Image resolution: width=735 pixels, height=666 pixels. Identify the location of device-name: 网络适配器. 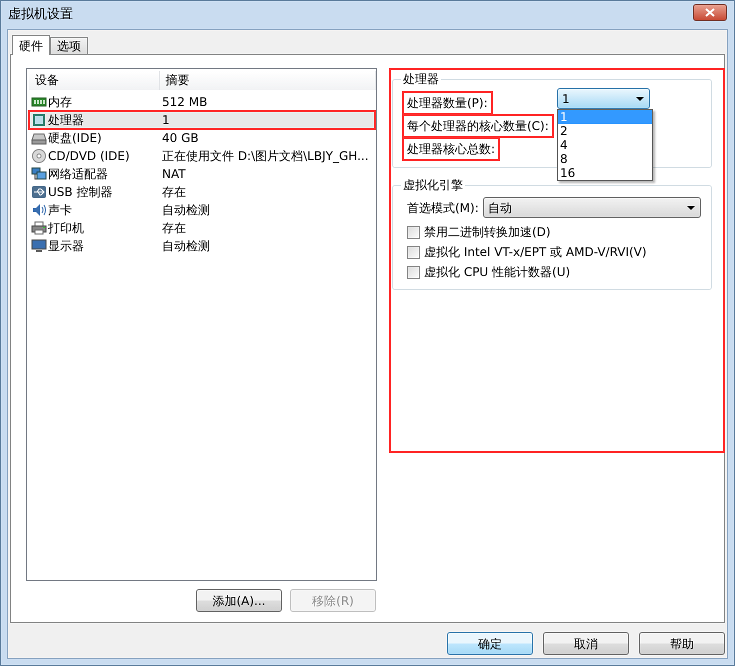
(78, 174).